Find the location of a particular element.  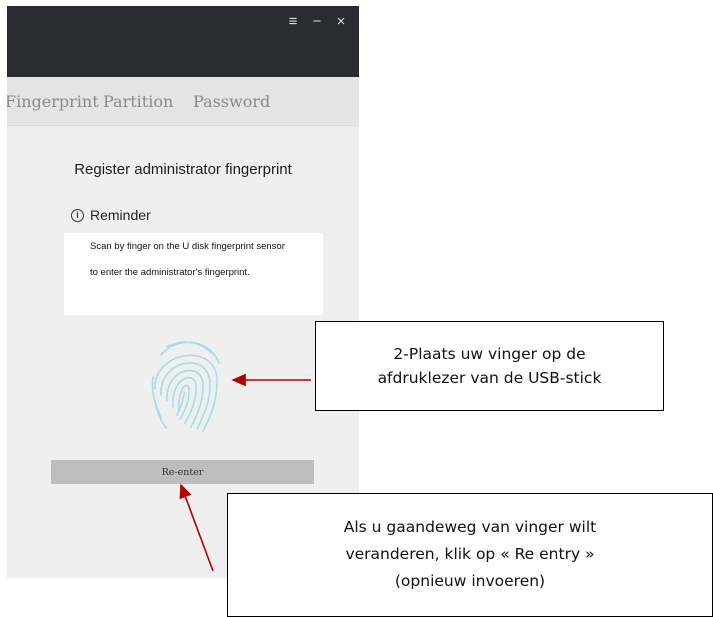

minimize-icon: − is located at coordinates (317, 22).